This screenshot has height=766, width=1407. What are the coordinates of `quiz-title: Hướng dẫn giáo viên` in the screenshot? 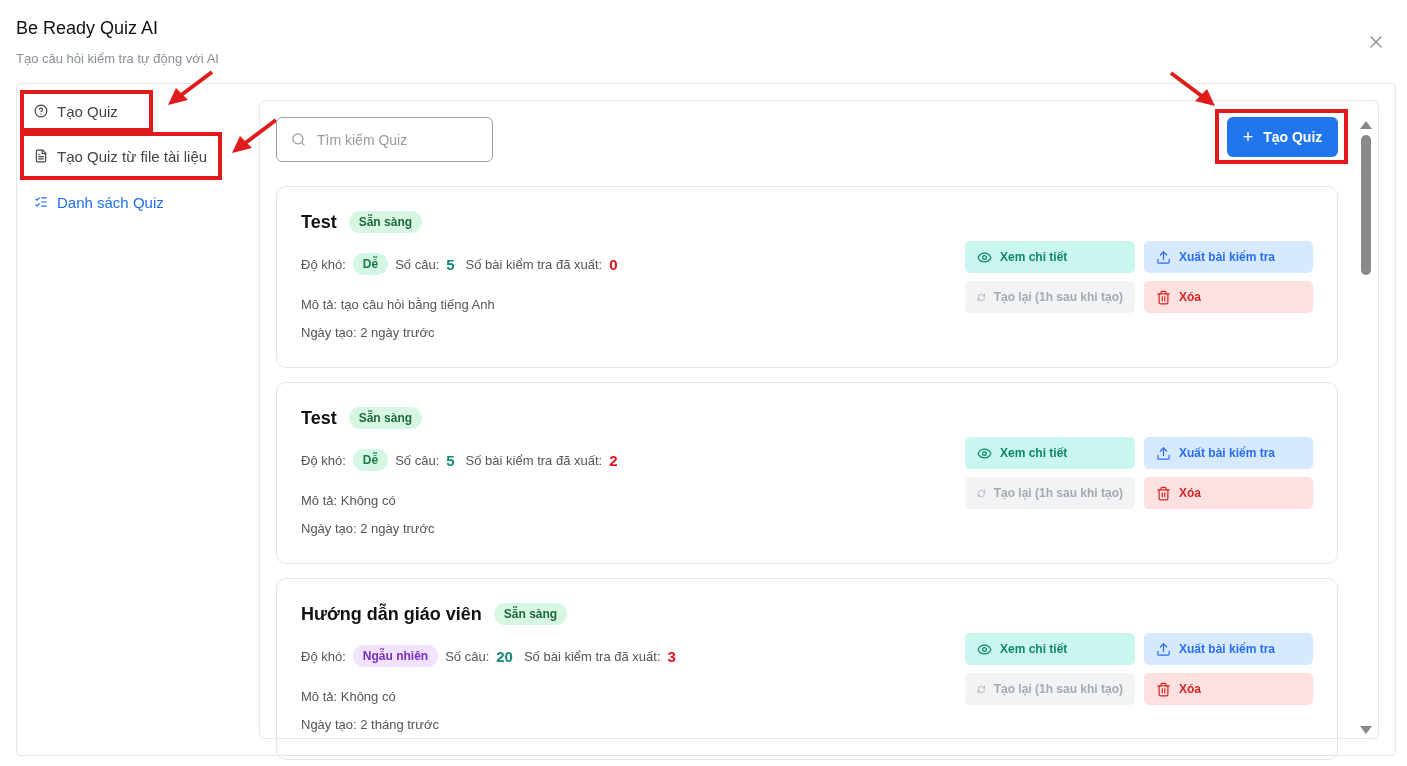 It's located at (391, 614).